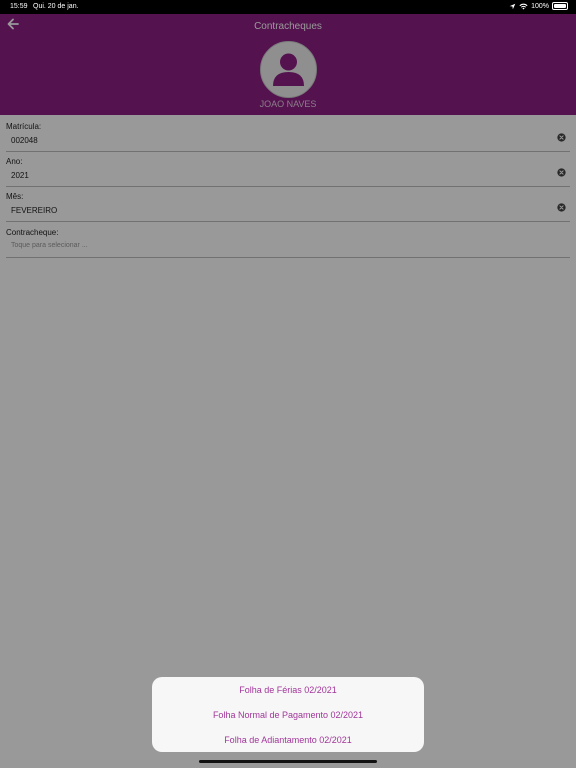 Image resolution: width=576 pixels, height=768 pixels. I want to click on action-folha-ferias: Folha de Férias 02/2021, so click(288, 689).